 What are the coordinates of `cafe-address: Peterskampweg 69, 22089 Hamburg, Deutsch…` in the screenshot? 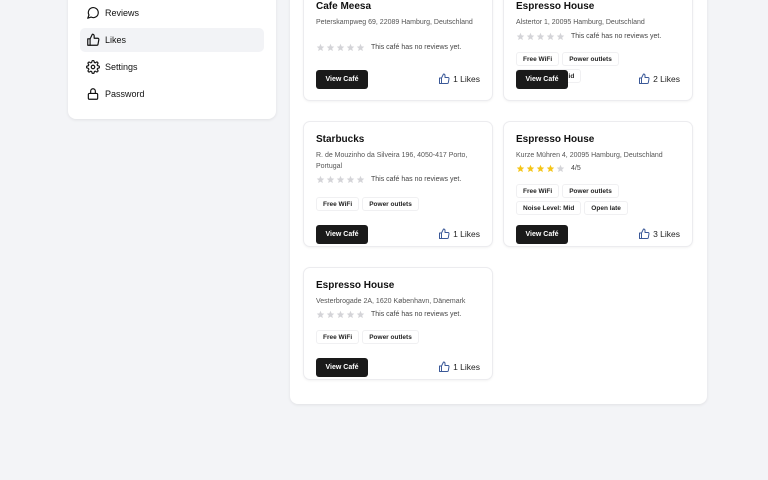 It's located at (394, 22).